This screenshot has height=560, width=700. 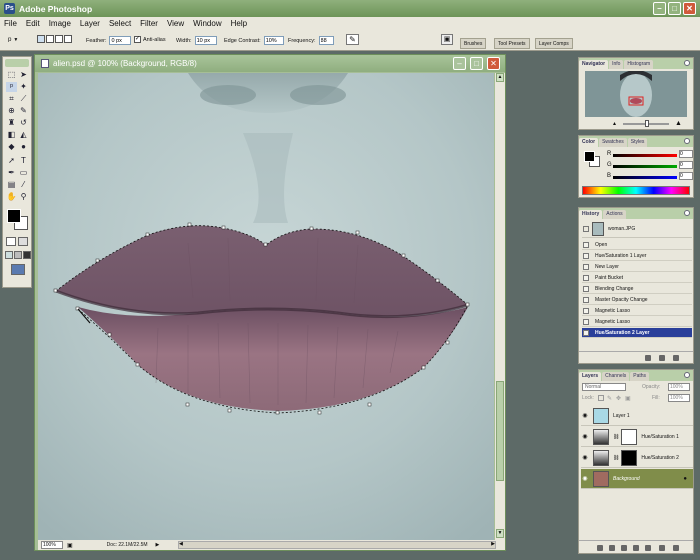 What do you see at coordinates (27, 255) in the screenshot?
I see `screen-mode-full-icon` at bounding box center [27, 255].